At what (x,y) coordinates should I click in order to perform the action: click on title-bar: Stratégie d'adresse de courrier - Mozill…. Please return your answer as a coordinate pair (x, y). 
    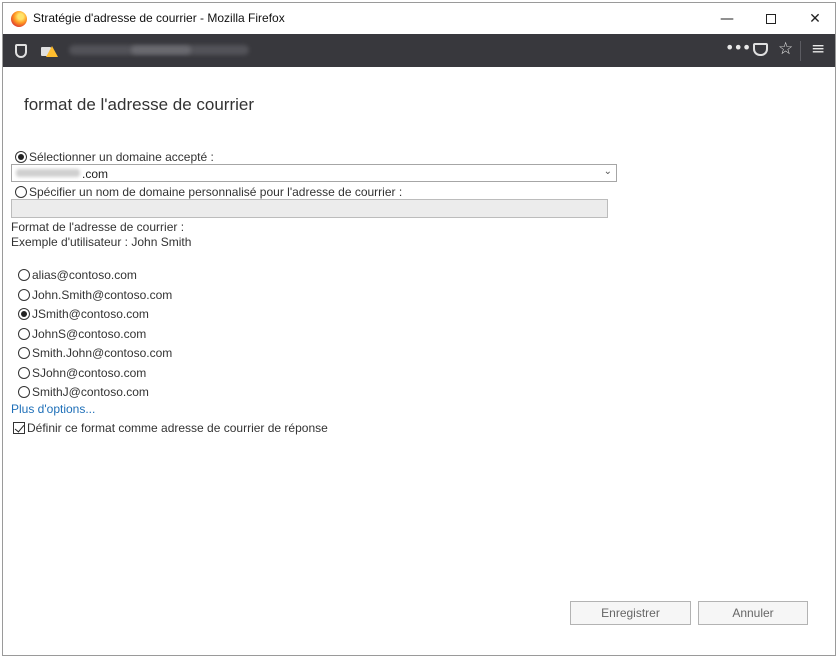
    Looking at the image, I should click on (419, 18).